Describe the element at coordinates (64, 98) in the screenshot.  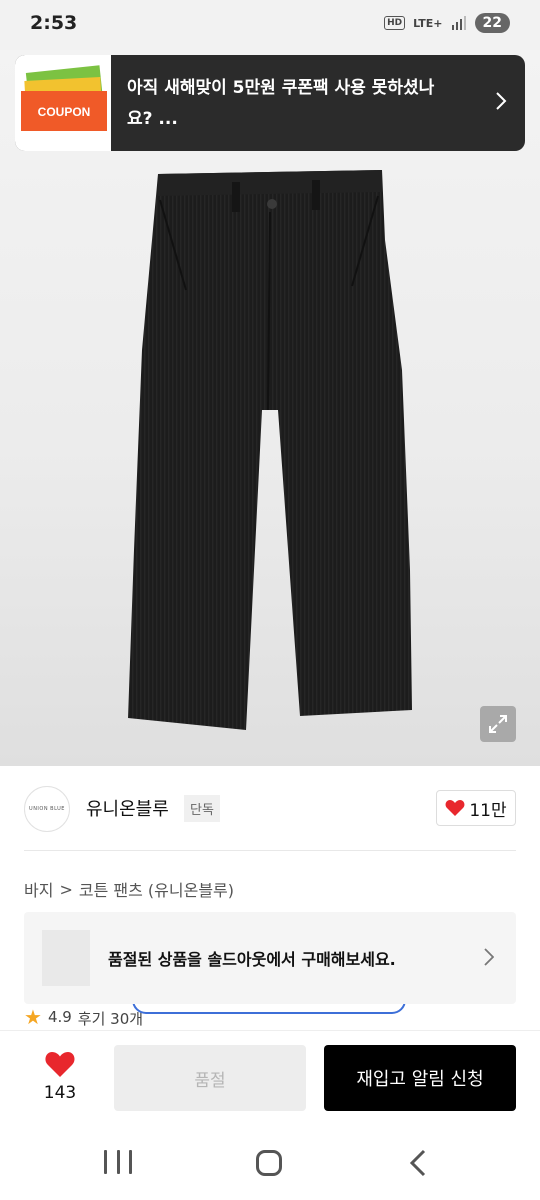
I see `coupon-ticket-icon: COUPON` at that location.